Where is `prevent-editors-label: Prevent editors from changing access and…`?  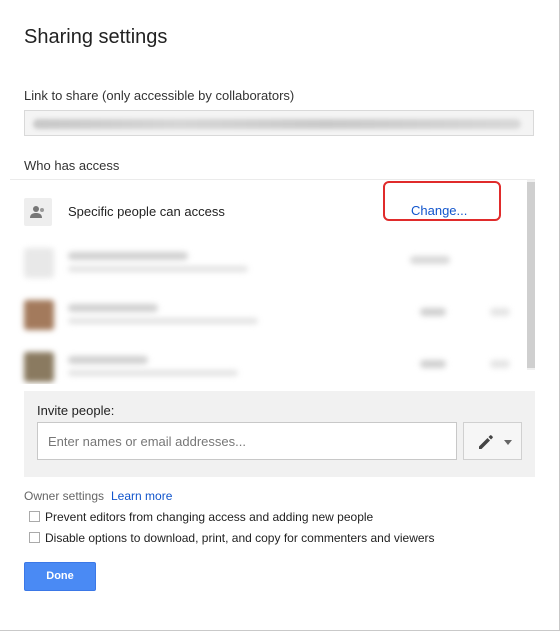 prevent-editors-label: Prevent editors from changing access and… is located at coordinates (209, 517).